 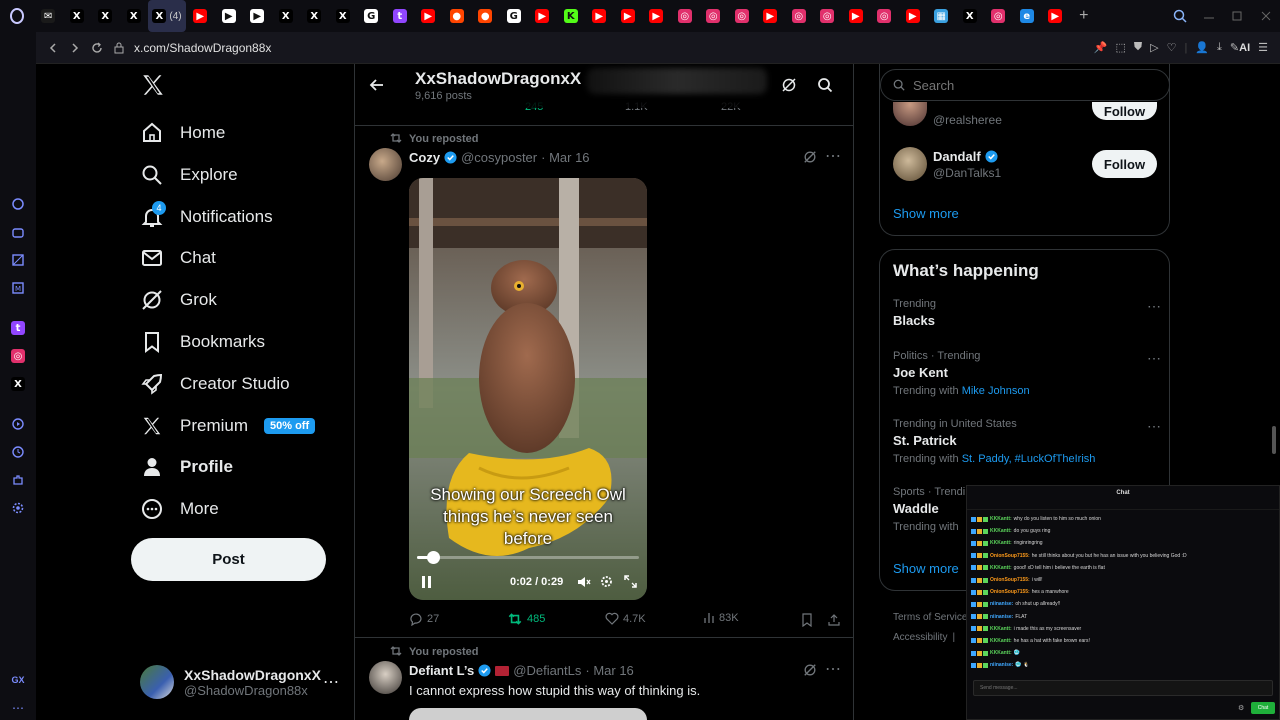 I want to click on browser-tab: ✉, so click(x=48, y=16).